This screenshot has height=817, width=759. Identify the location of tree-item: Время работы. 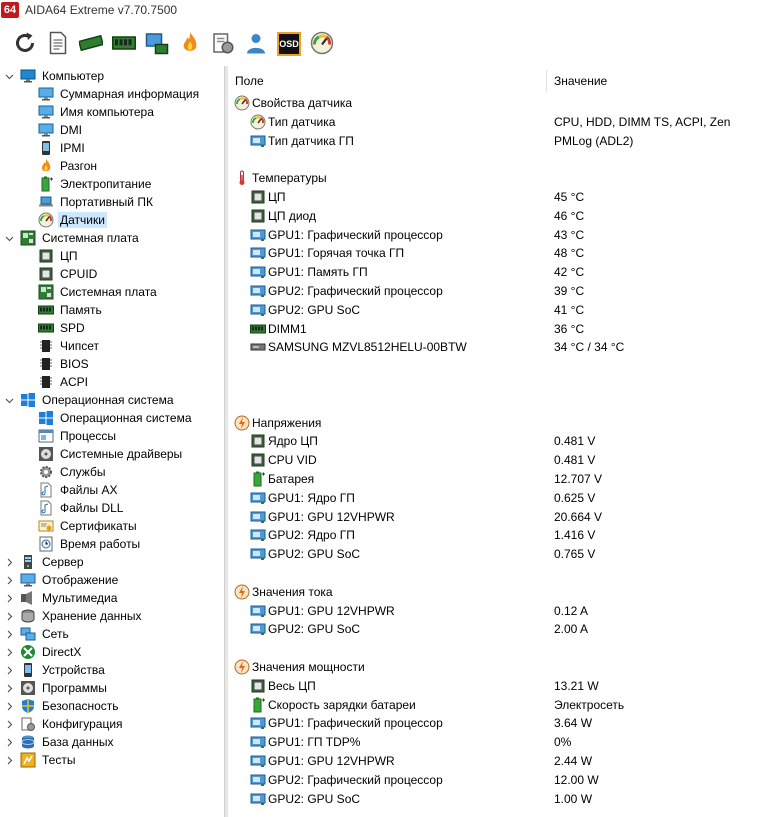
(90, 544).